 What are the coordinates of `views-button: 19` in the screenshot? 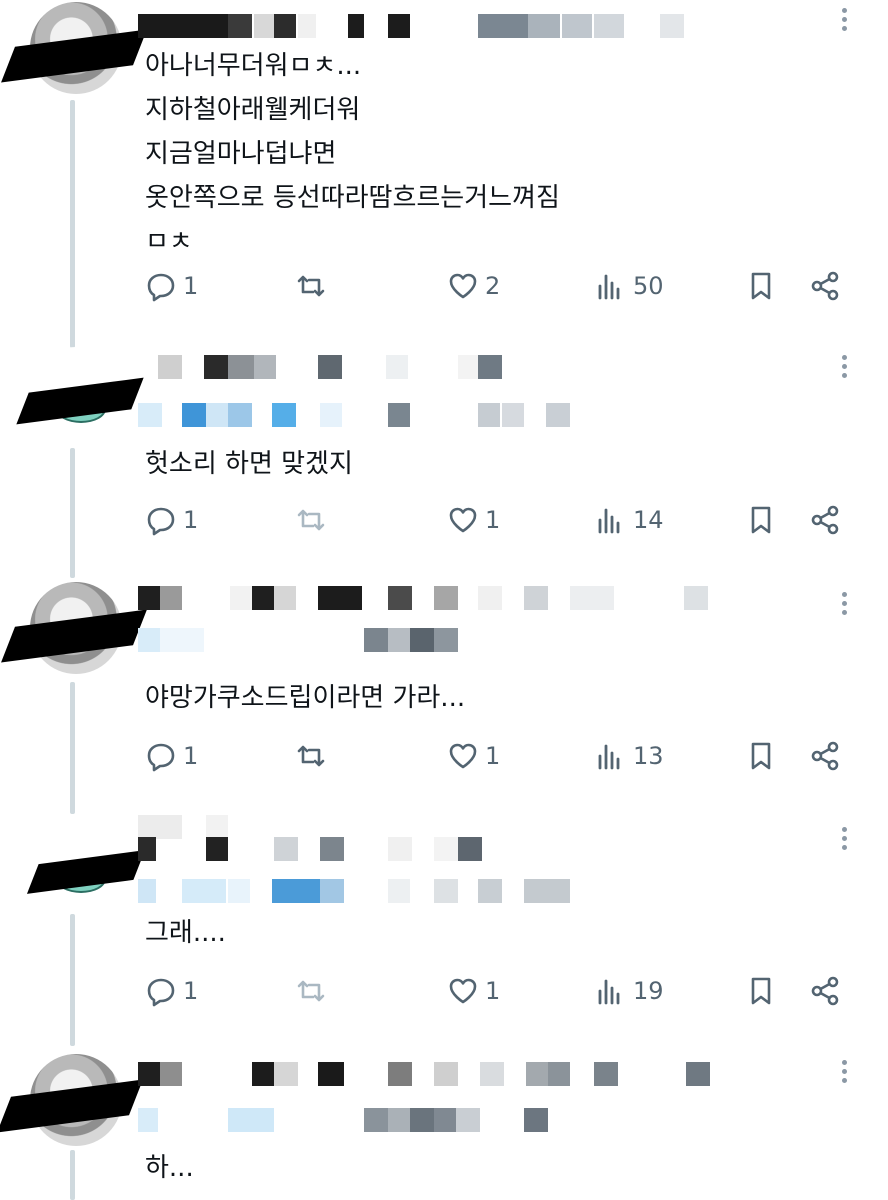 It's located at (629, 991).